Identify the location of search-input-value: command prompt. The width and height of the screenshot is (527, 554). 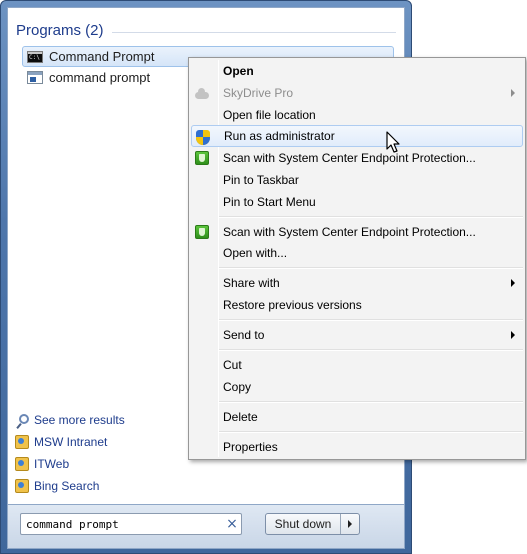
(72, 524).